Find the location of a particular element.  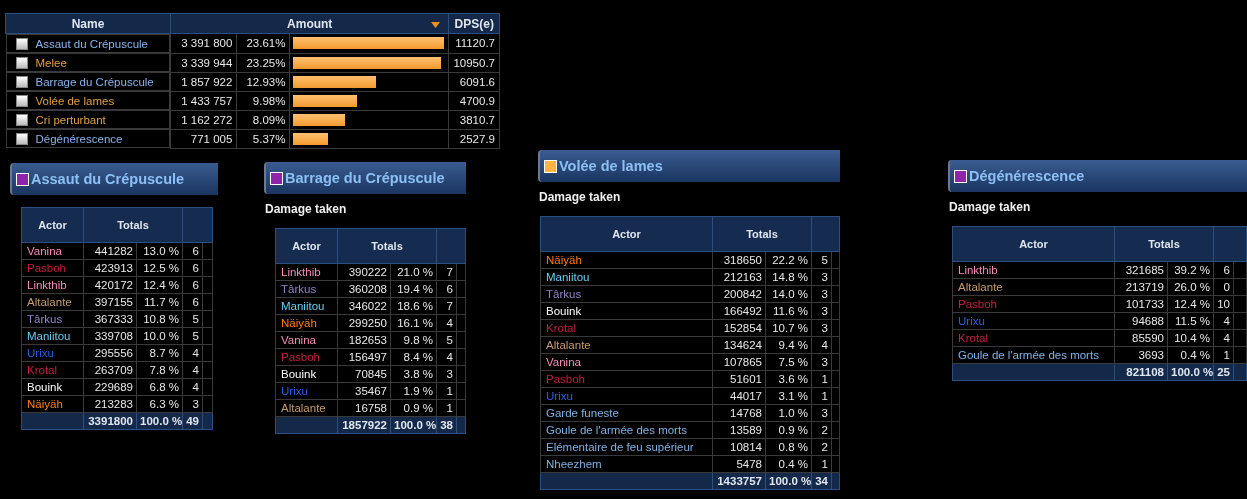

table-cell: 0.4 % is located at coordinates (788, 464).